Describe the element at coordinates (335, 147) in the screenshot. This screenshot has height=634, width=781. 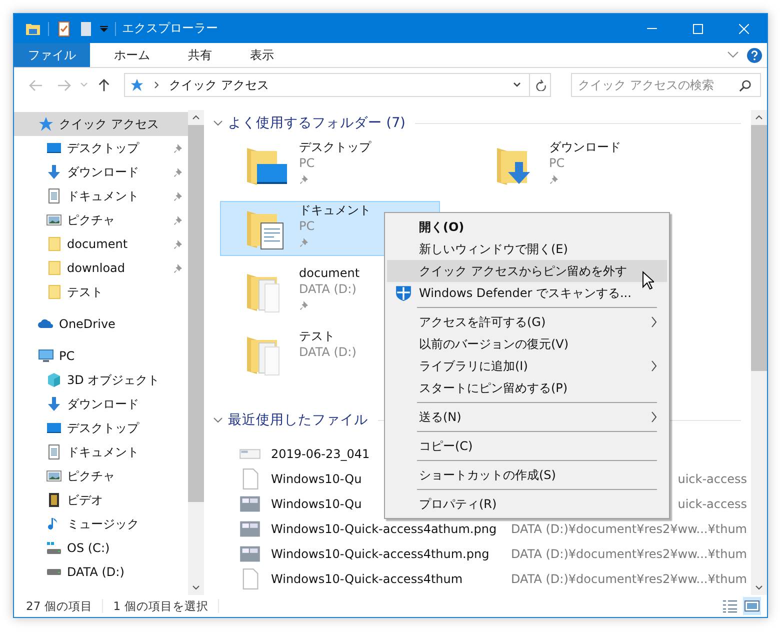
I see `folder-name: デスクトップ` at that location.